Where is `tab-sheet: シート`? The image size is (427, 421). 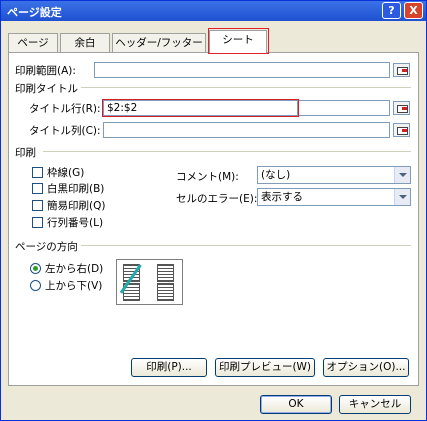
tab-sheet: シート is located at coordinates (238, 41).